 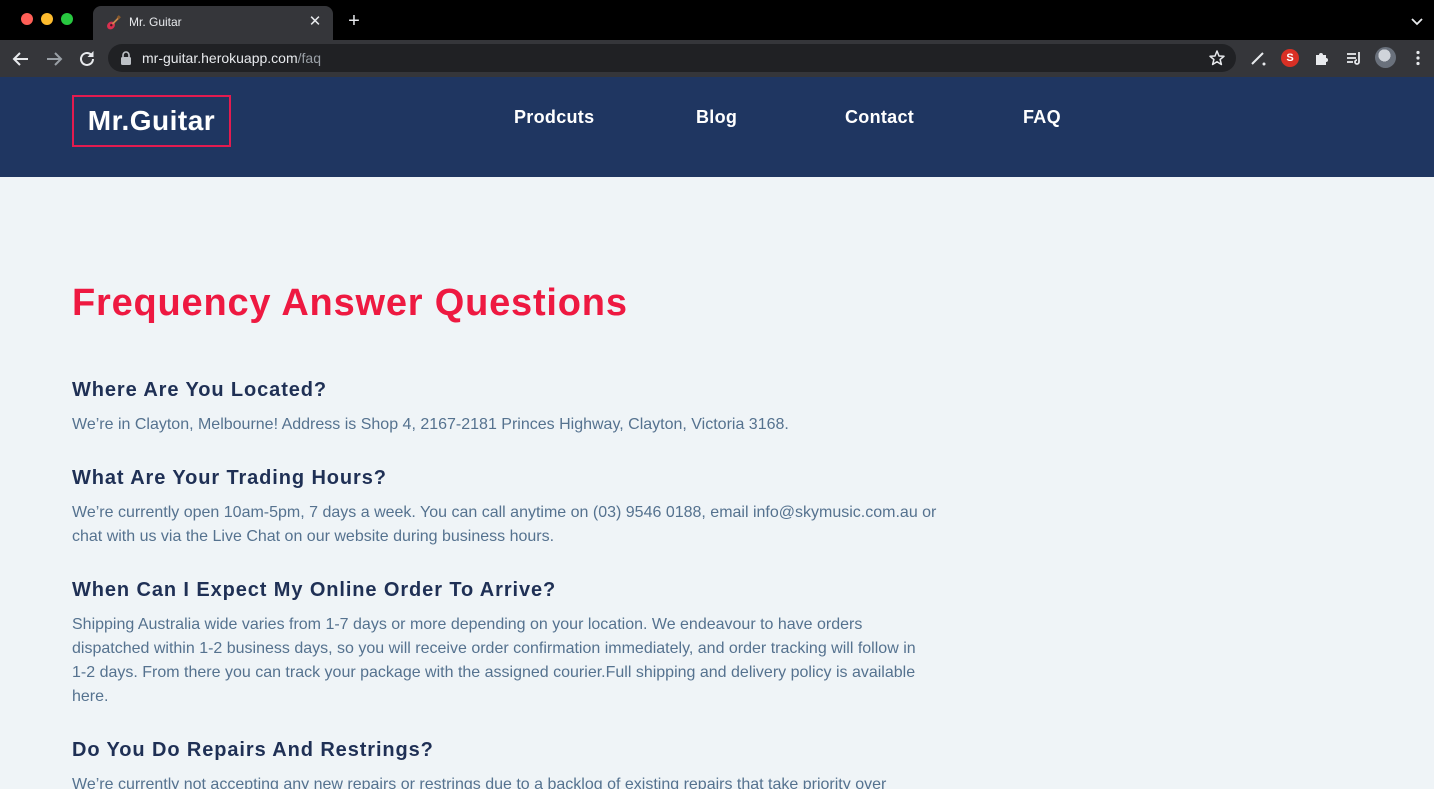 I want to click on page-title: Frequency Answer Questions, so click(x=350, y=303).